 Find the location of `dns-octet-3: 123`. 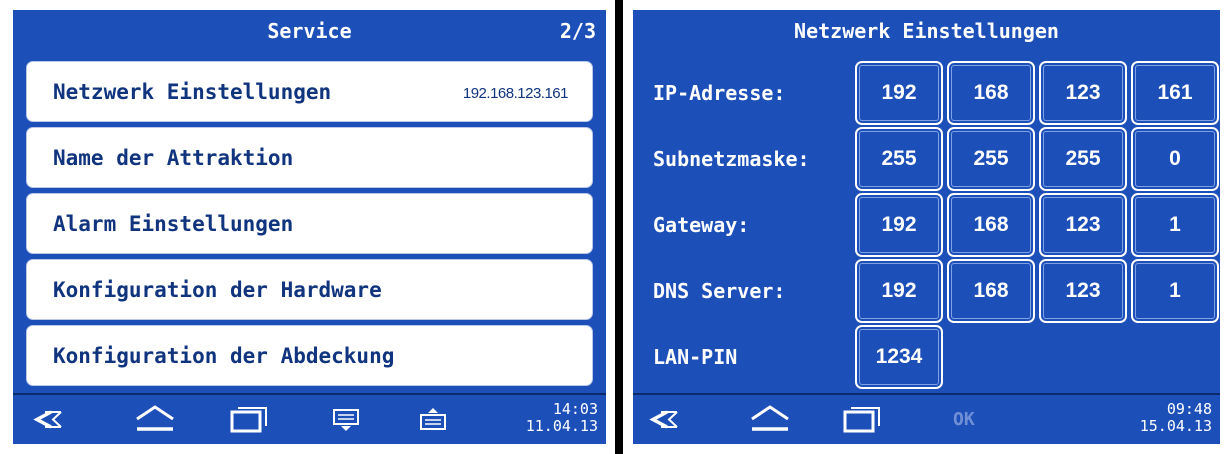

dns-octet-3: 123 is located at coordinates (1083, 291).